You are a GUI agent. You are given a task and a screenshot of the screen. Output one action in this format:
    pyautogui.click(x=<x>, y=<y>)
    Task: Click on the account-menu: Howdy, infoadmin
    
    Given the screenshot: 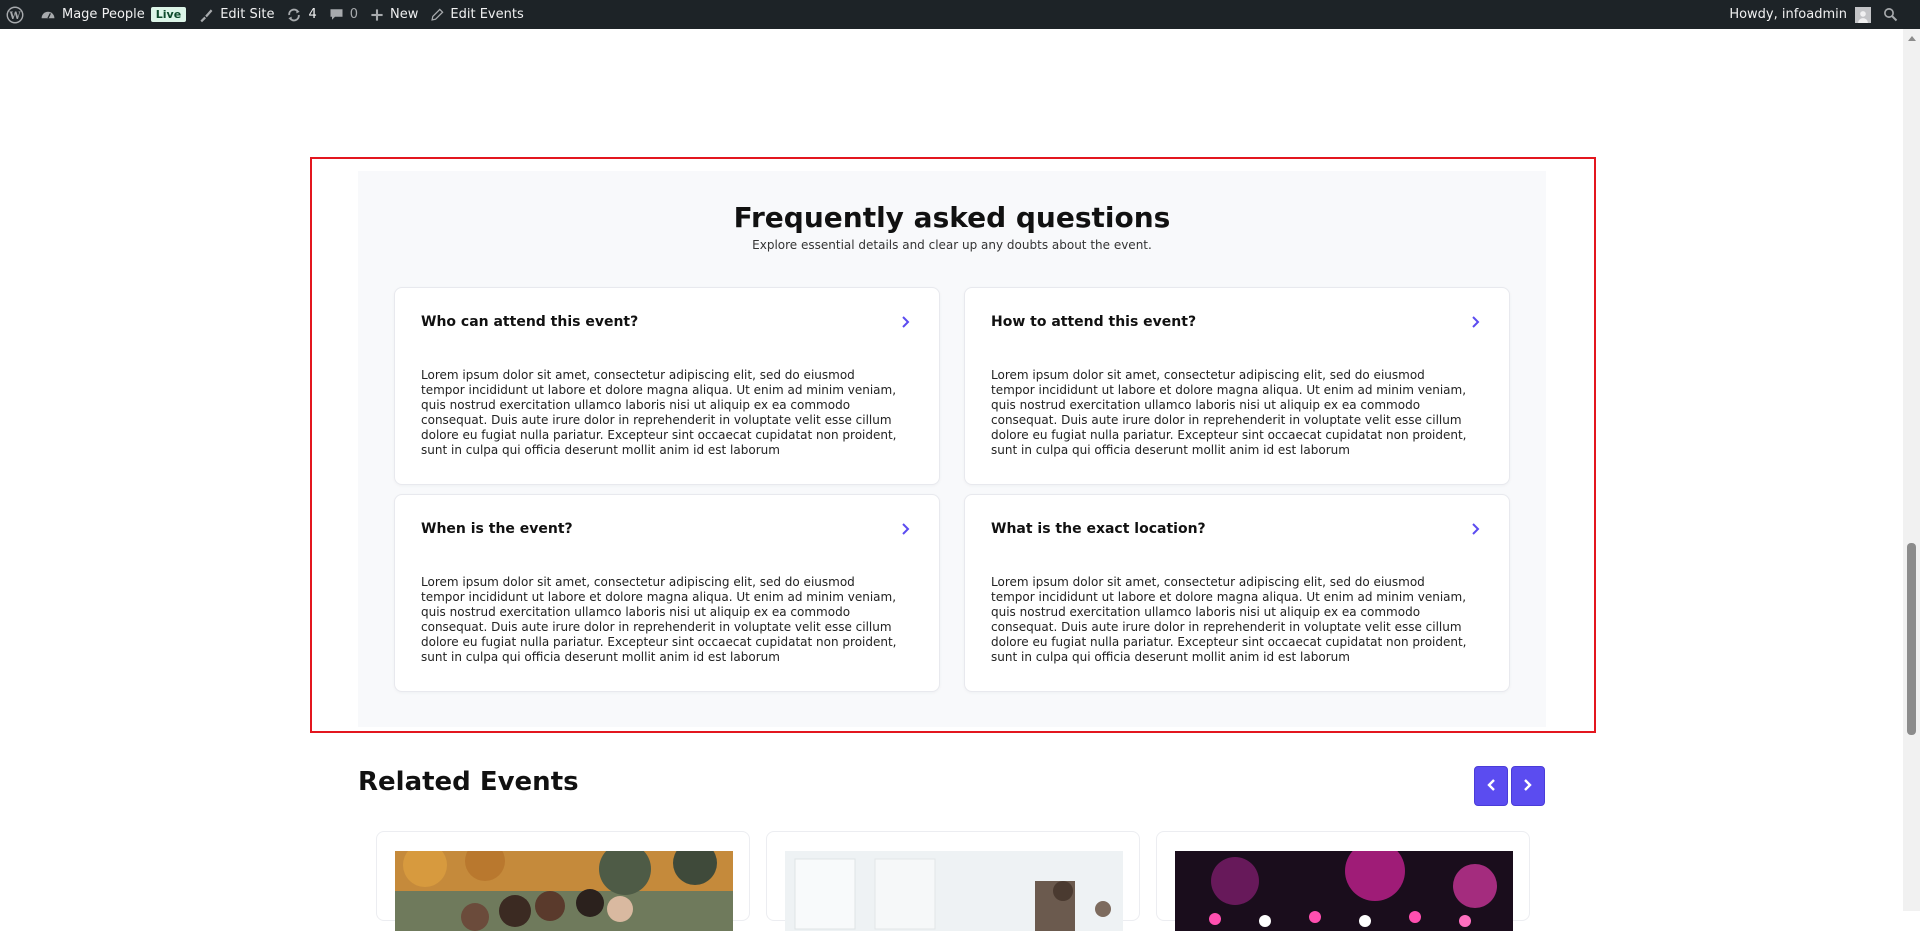 What is the action you would take?
    pyautogui.click(x=1800, y=14)
    